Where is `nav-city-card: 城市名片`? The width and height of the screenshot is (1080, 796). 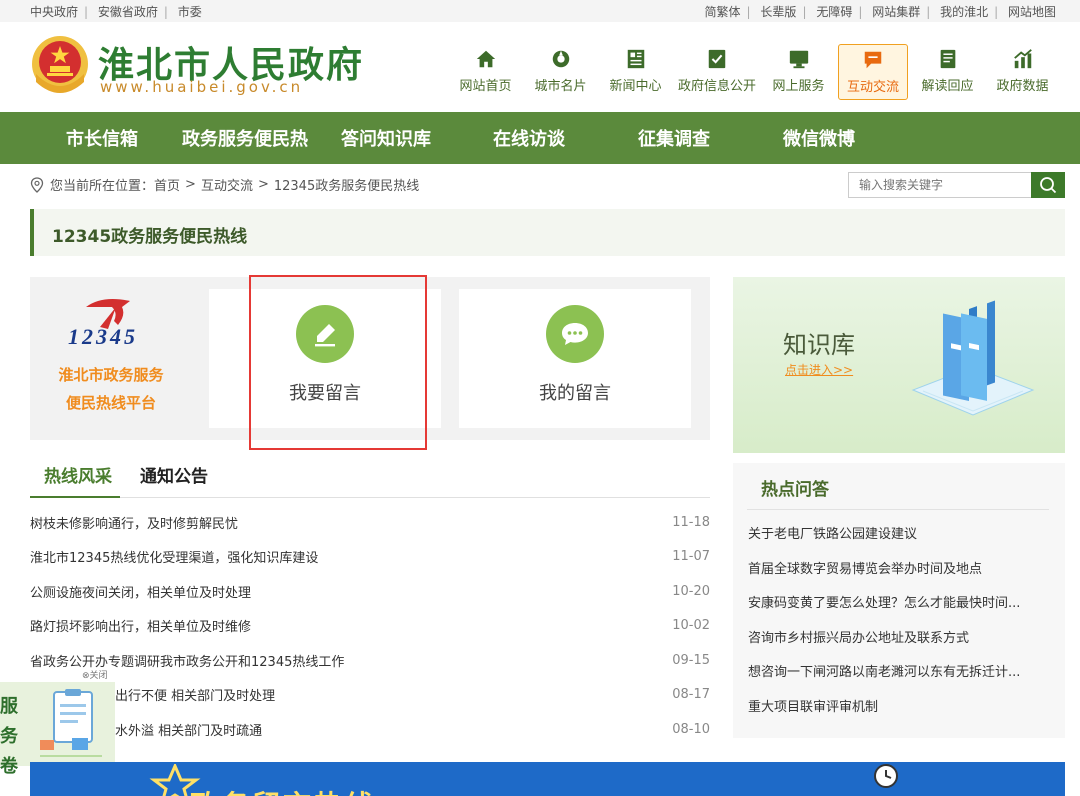
nav-city-card: 城市名片 is located at coordinates (560, 72).